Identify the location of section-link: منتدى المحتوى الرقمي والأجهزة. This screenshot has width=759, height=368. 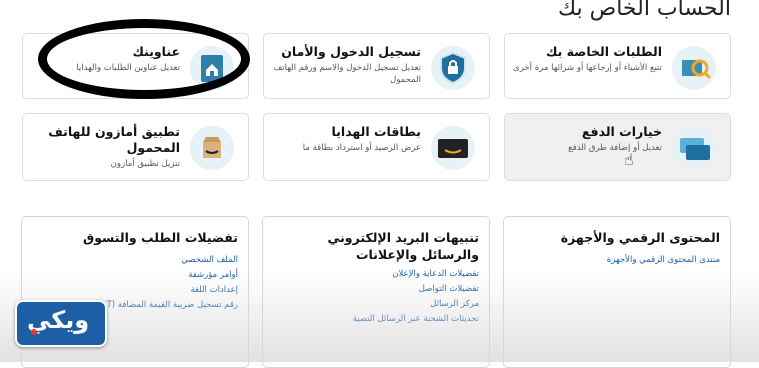
(616, 260).